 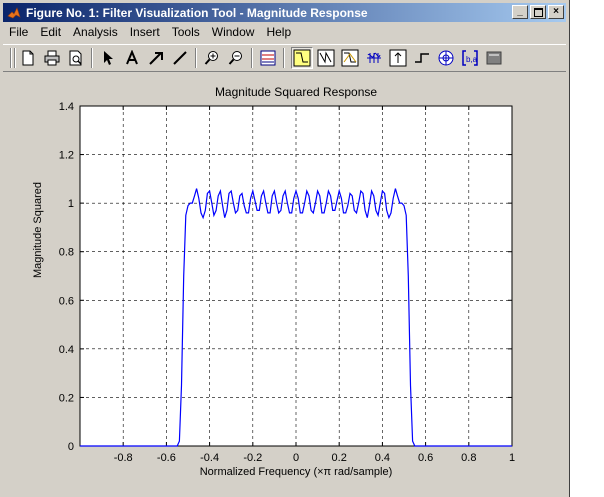 What do you see at coordinates (71, 447) in the screenshot?
I see `y-tick-label: 0` at bounding box center [71, 447].